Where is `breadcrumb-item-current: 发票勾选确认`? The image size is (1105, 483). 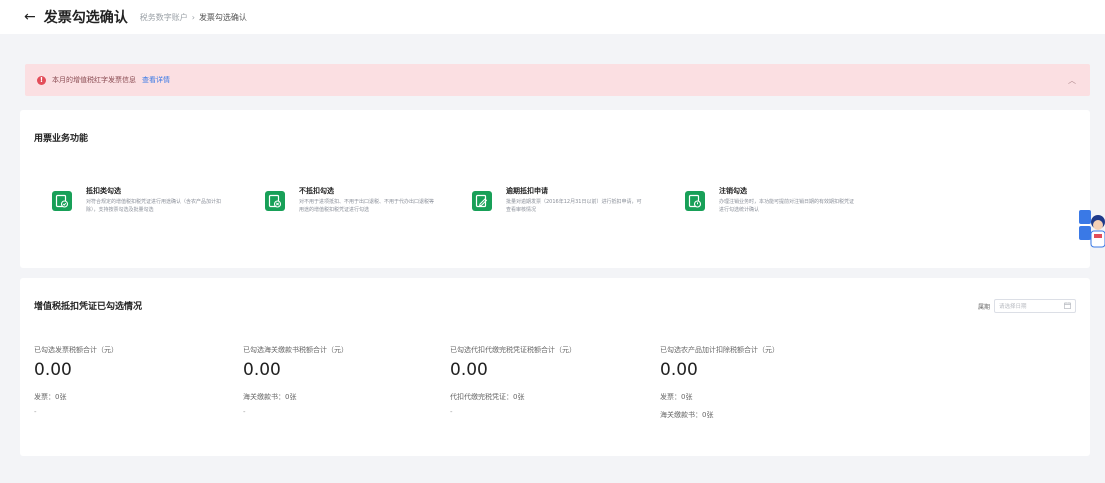 breadcrumb-item-current: 发票勾选确认 is located at coordinates (222, 17).